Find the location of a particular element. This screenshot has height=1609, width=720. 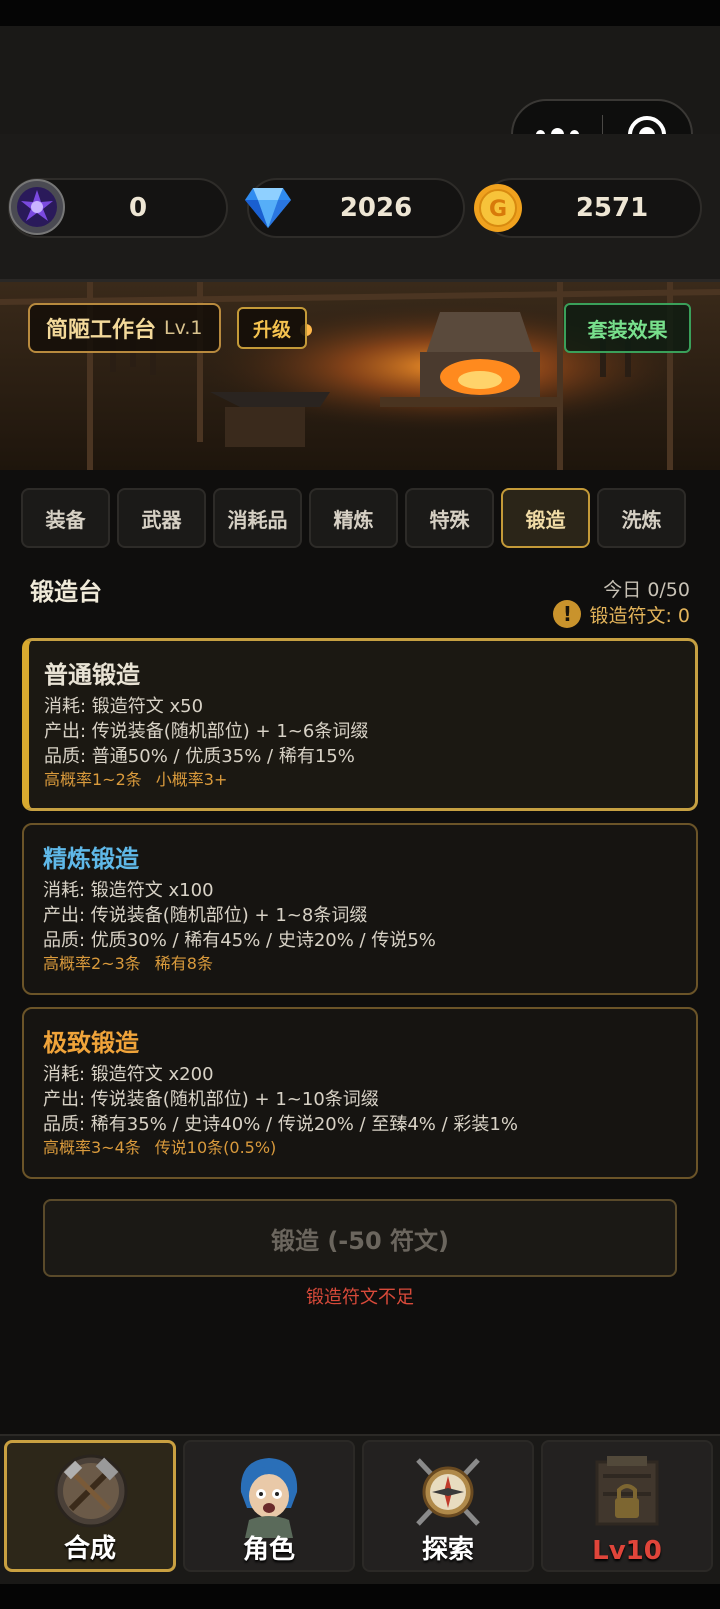

forge-station-title: 锻造台 is located at coordinates (66, 592).